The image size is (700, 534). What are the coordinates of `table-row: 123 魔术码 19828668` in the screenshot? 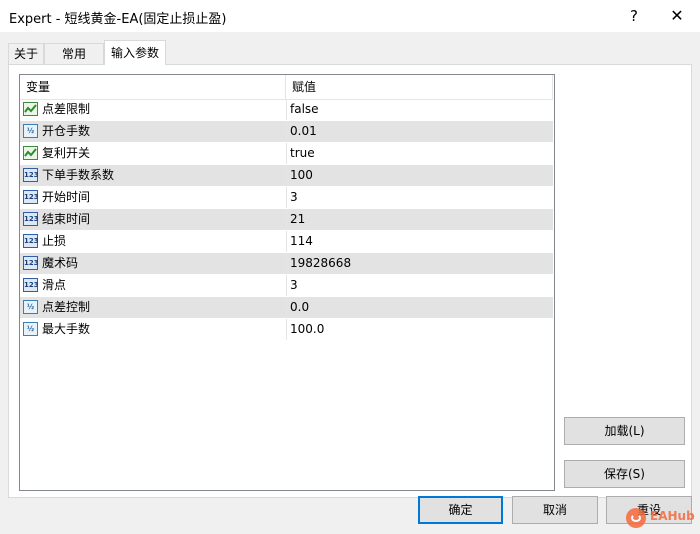 It's located at (286, 264).